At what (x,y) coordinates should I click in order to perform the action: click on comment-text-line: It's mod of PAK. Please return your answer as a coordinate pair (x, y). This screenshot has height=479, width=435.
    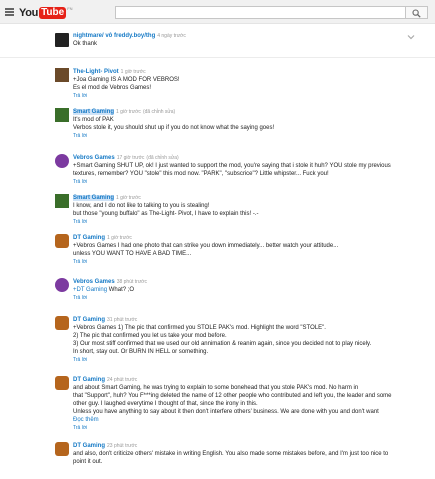
    Looking at the image, I should click on (93, 120).